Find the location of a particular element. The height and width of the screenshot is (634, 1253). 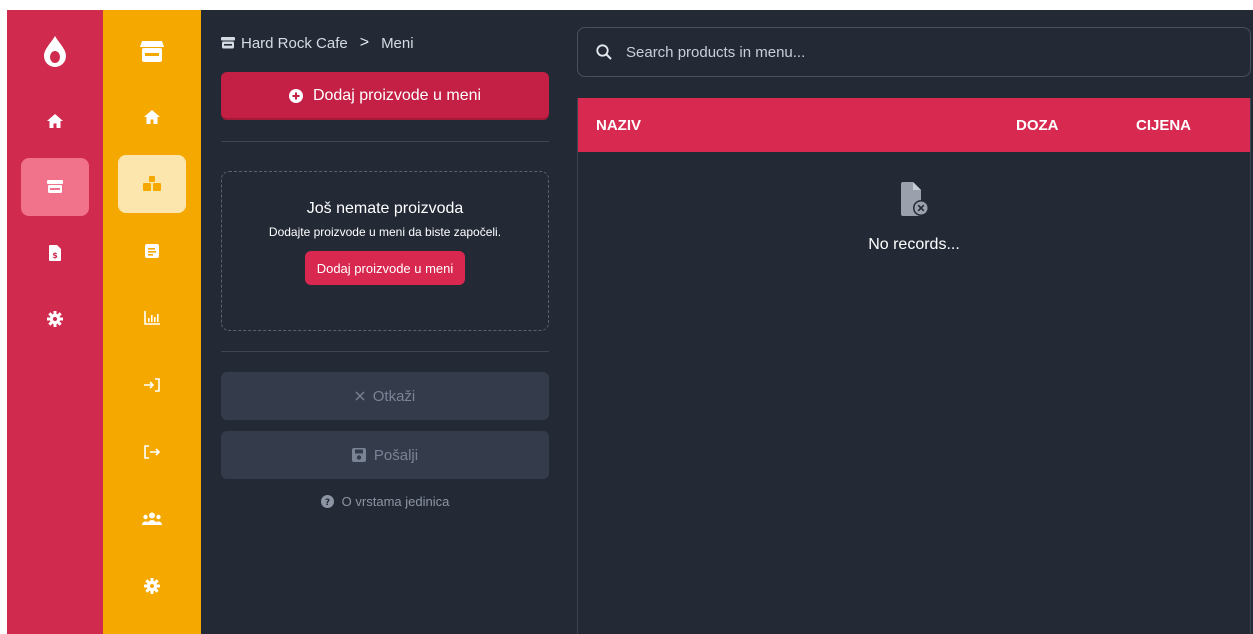

search-icon is located at coordinates (604, 52).